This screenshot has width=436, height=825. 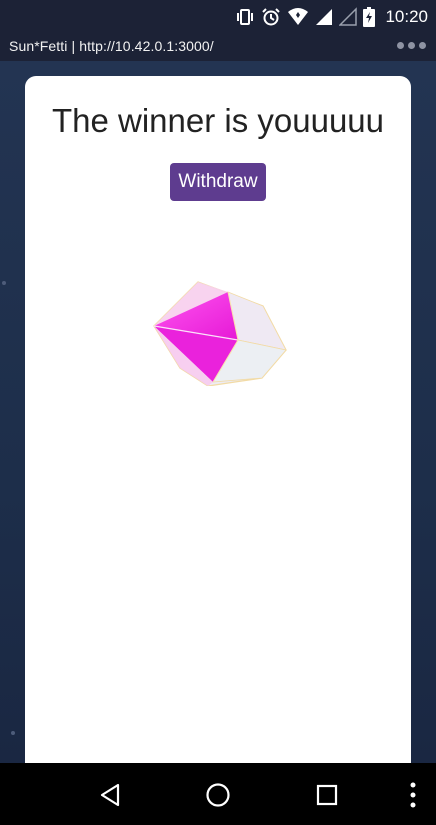 What do you see at coordinates (218, 182) in the screenshot?
I see `withdraw-button: Withdraw` at bounding box center [218, 182].